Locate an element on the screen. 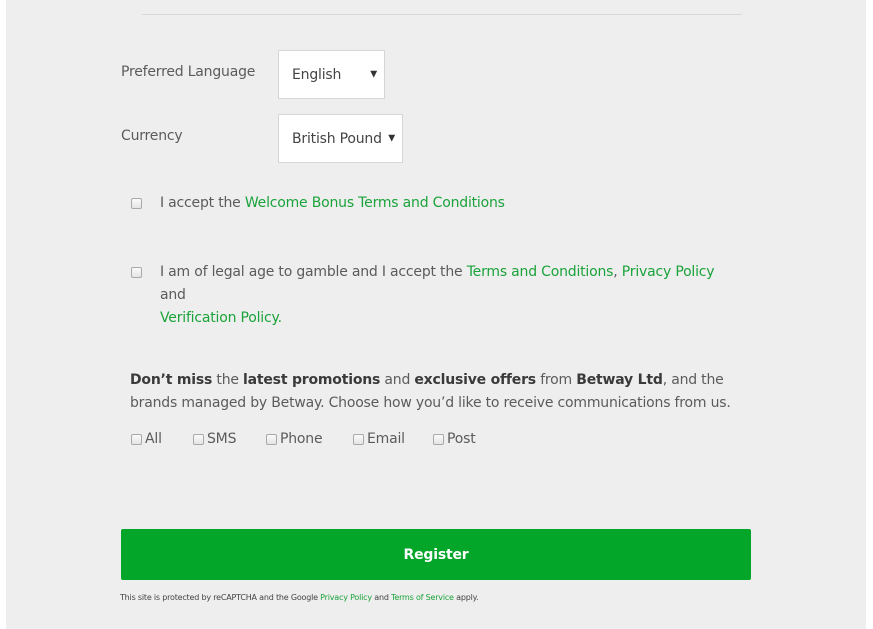  channel-phone-option: Phone is located at coordinates (294, 439).